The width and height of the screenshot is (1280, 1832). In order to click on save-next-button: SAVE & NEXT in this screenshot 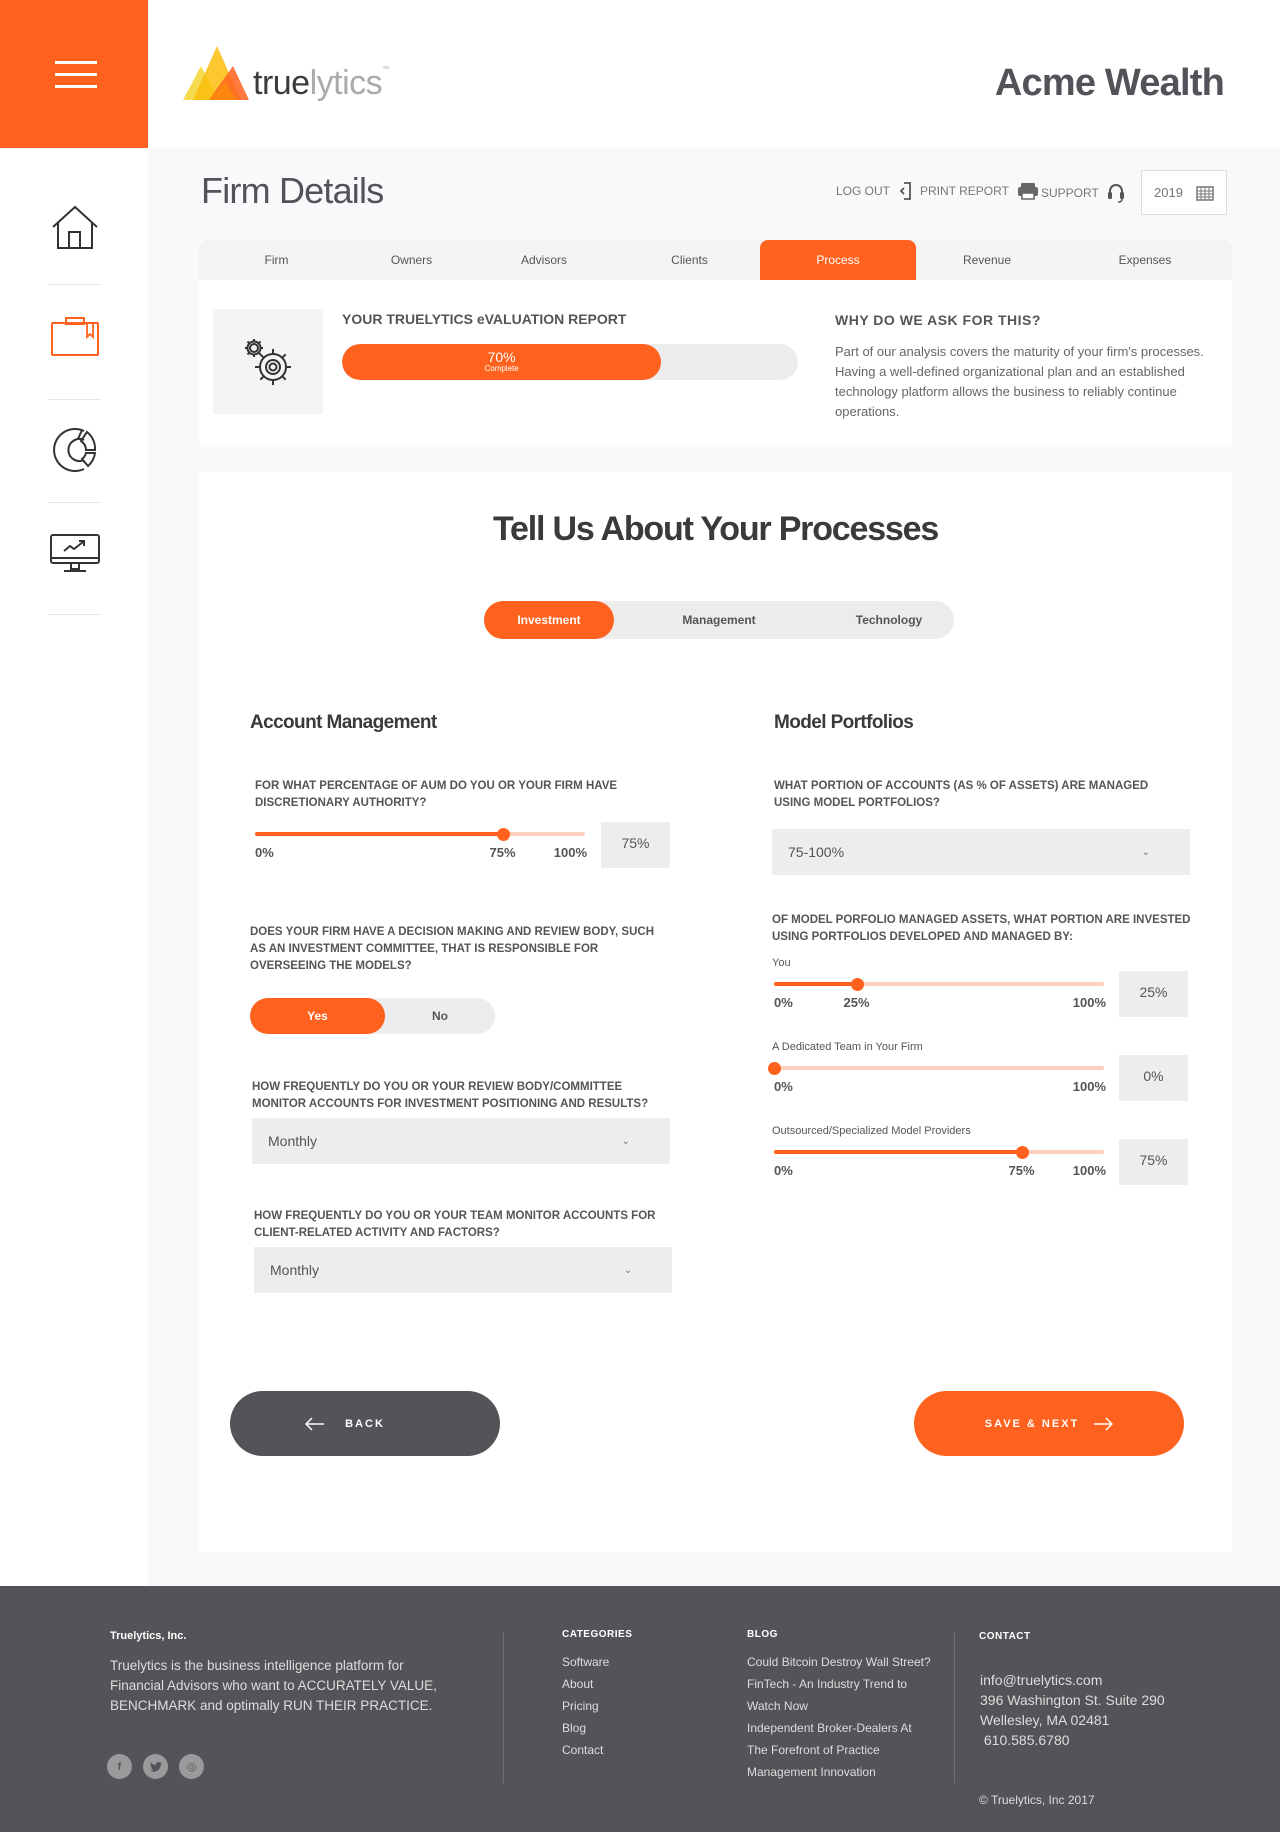, I will do `click(1049, 1423)`.